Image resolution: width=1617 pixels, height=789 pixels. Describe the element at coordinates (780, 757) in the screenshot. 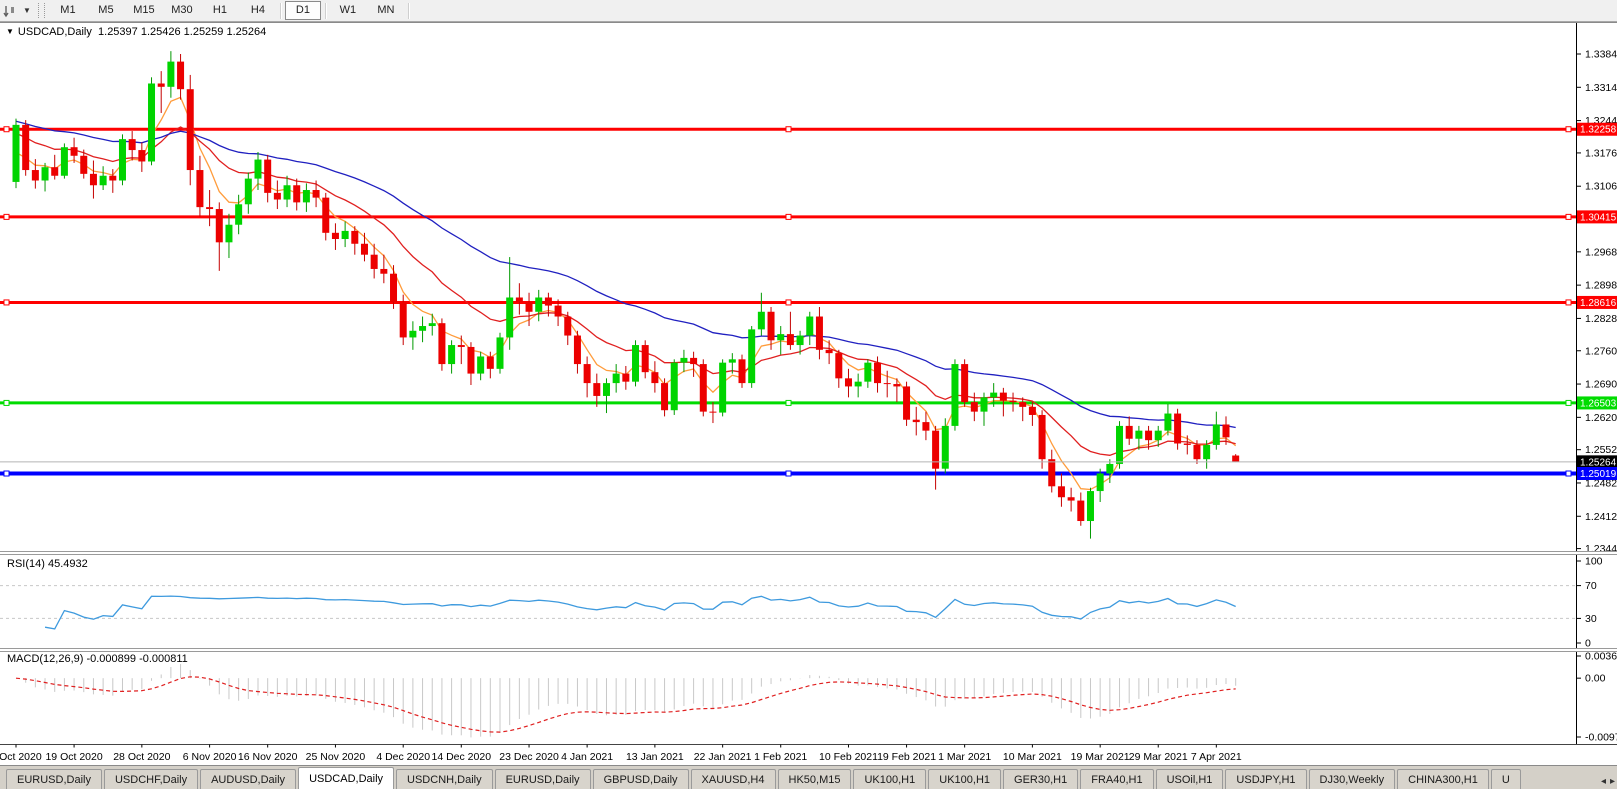

I see `svg-text: 1 Feb 2021` at that location.